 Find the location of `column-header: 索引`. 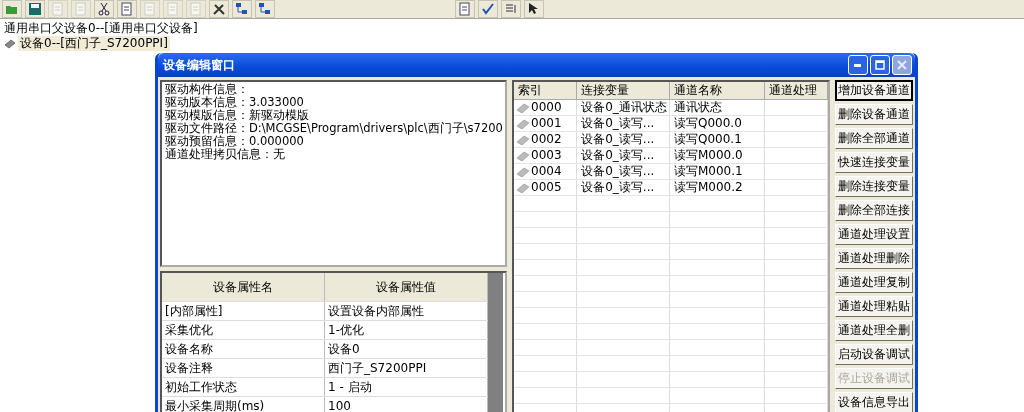

column-header: 索引 is located at coordinates (546, 90).